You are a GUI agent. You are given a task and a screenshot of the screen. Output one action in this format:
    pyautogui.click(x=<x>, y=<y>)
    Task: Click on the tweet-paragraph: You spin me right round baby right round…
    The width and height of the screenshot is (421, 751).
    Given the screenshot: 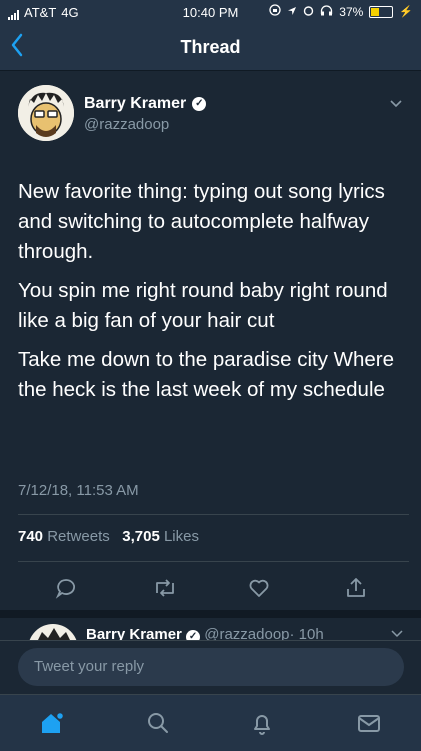 What is the action you would take?
    pyautogui.click(x=203, y=305)
    